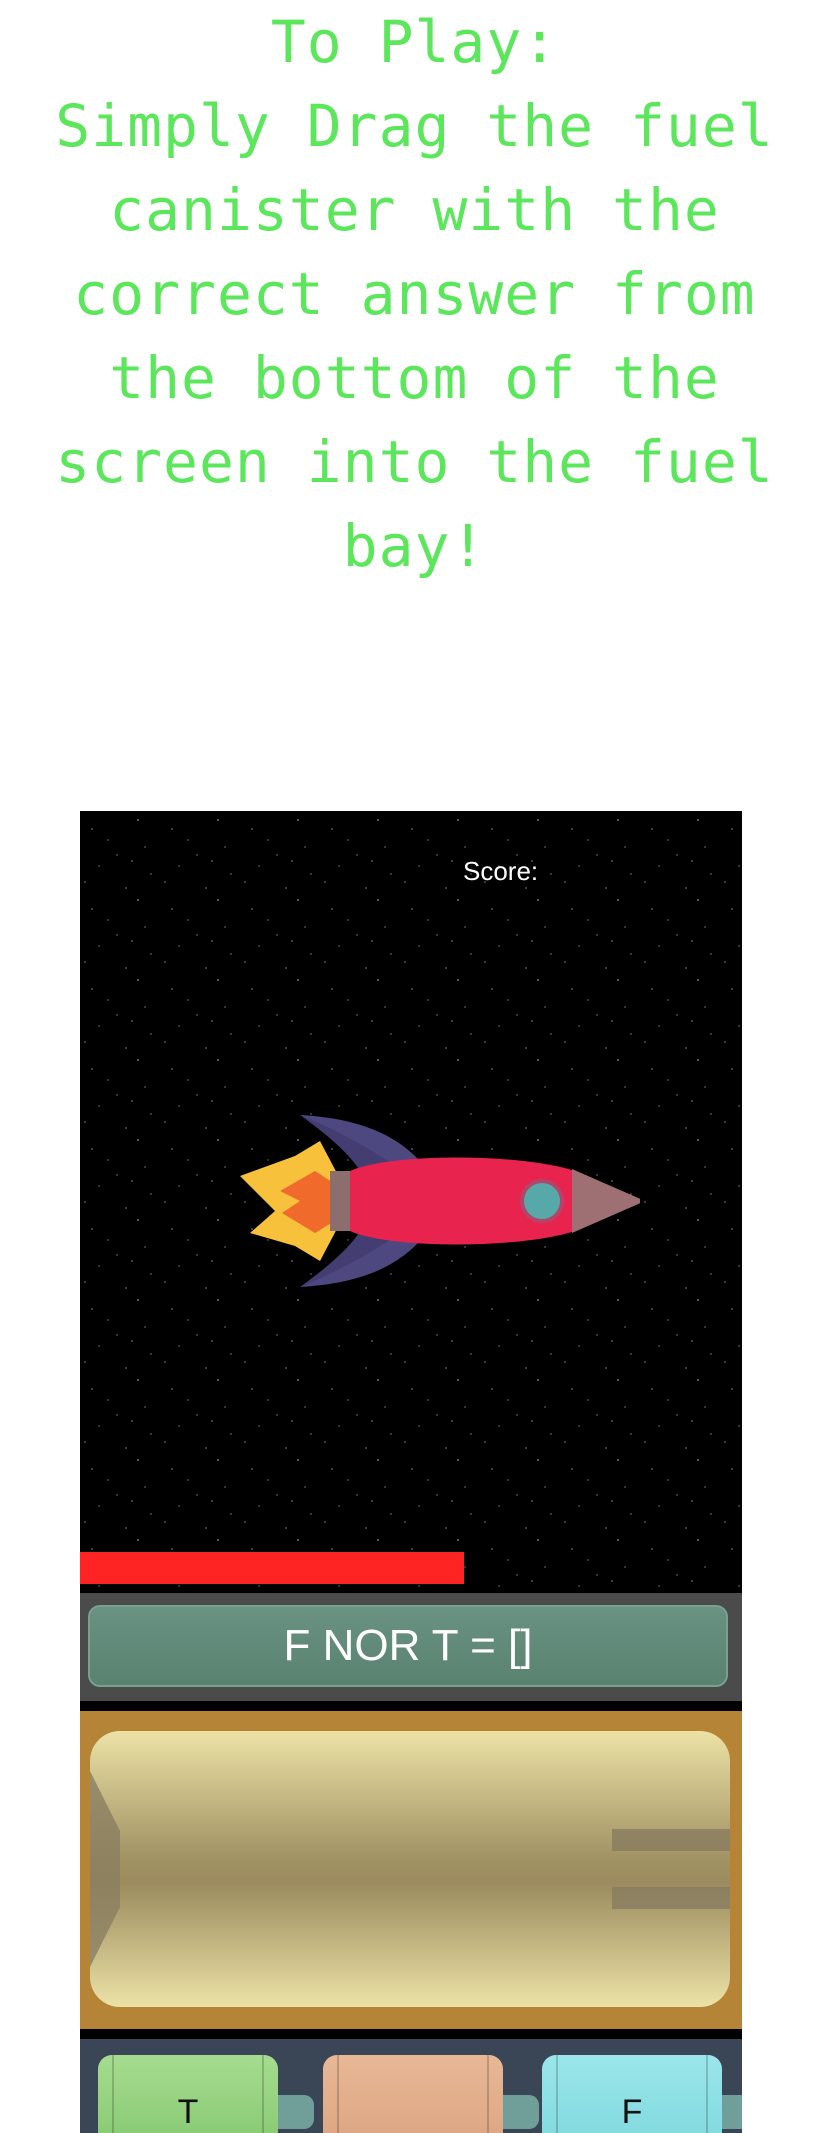  What do you see at coordinates (414, 546) in the screenshot?
I see `instructions-line: bay!` at bounding box center [414, 546].